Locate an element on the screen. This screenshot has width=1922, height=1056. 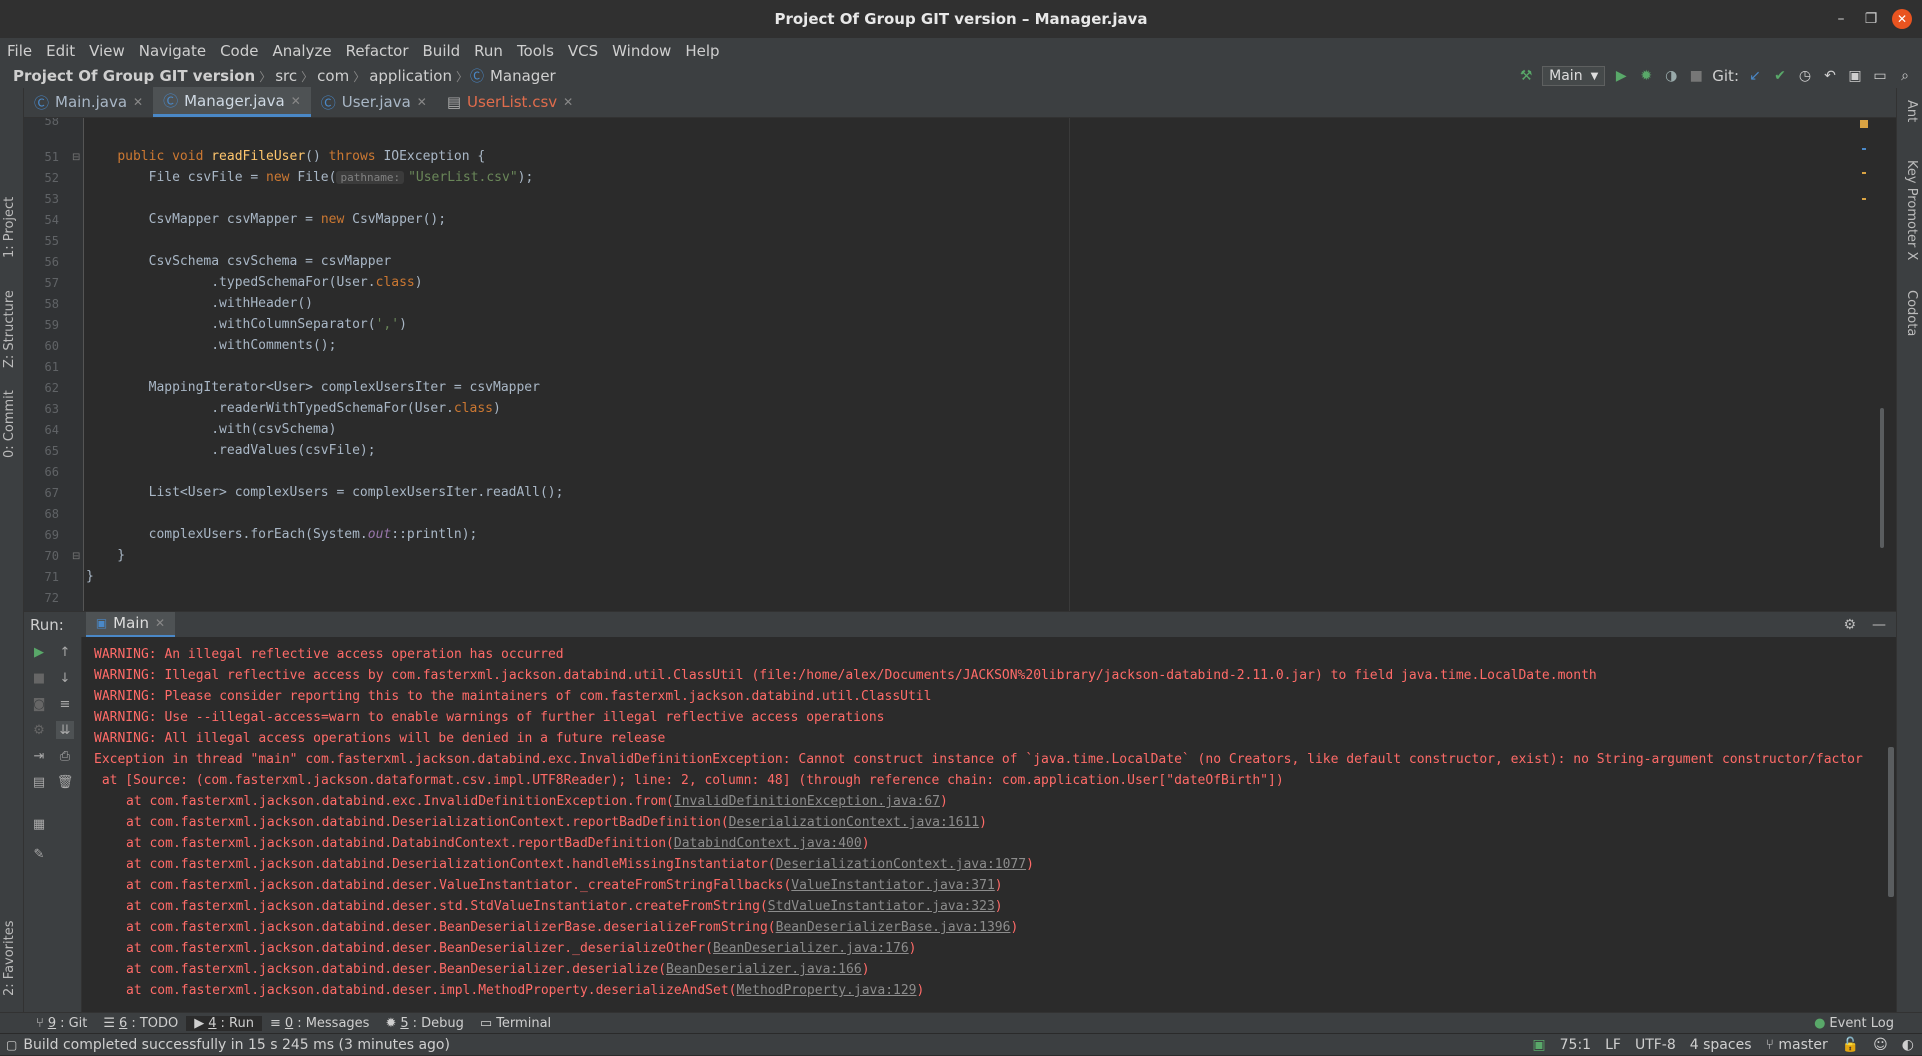
tool-project: 1: Project is located at coordinates (9, 227).